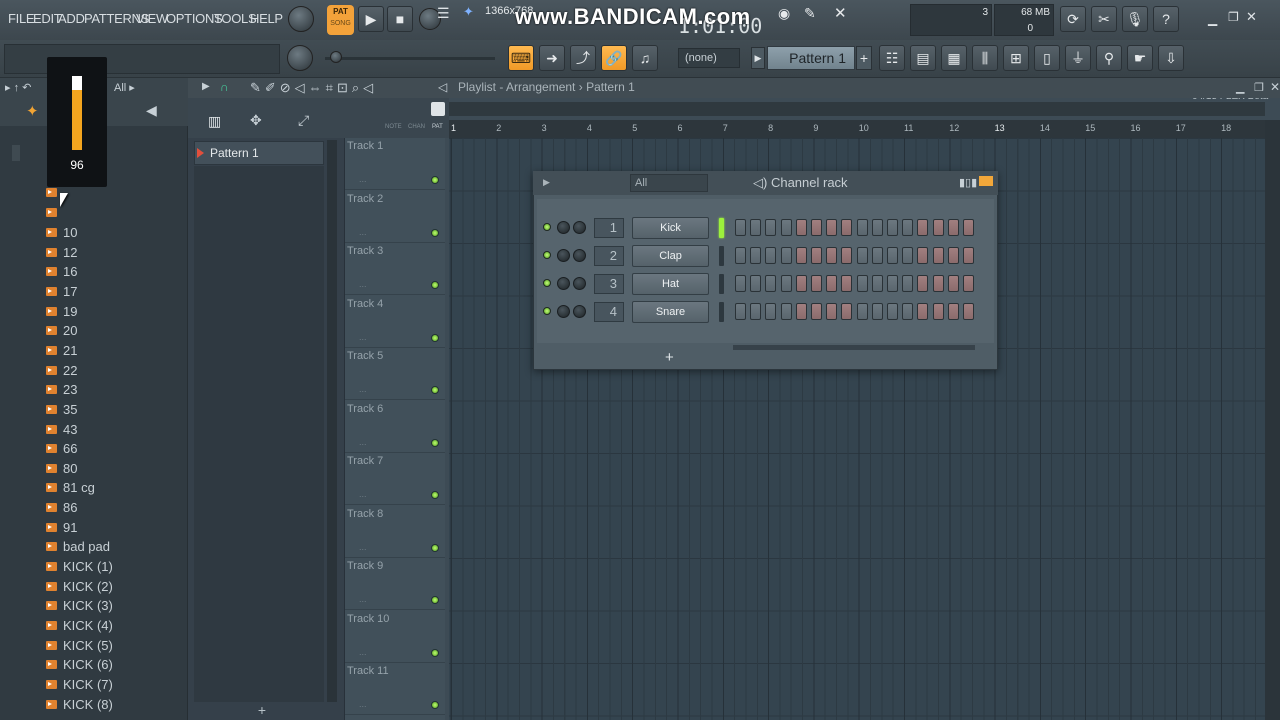 Image resolution: width=1280 pixels, height=720 pixels. Describe the element at coordinates (18, 87) in the screenshot. I see `browser-nav-arrows: ▸ ↑ ↶` at that location.